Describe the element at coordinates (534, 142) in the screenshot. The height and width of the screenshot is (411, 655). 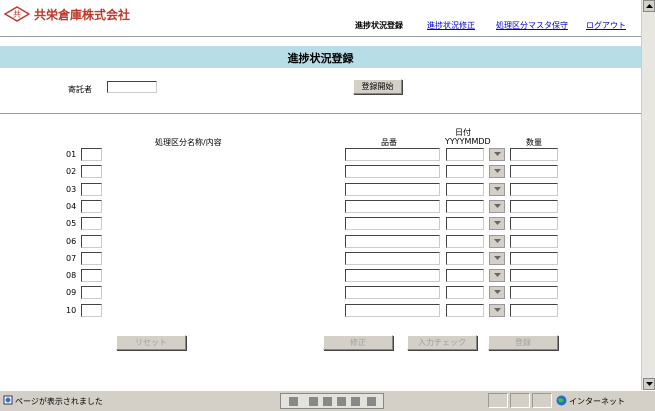
I see `col-header-quantity: 数量` at that location.